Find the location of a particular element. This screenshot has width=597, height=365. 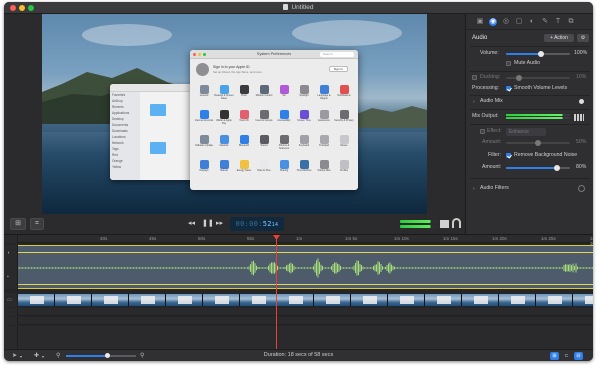

video-track-icon: ▭ is located at coordinates (10, 300).